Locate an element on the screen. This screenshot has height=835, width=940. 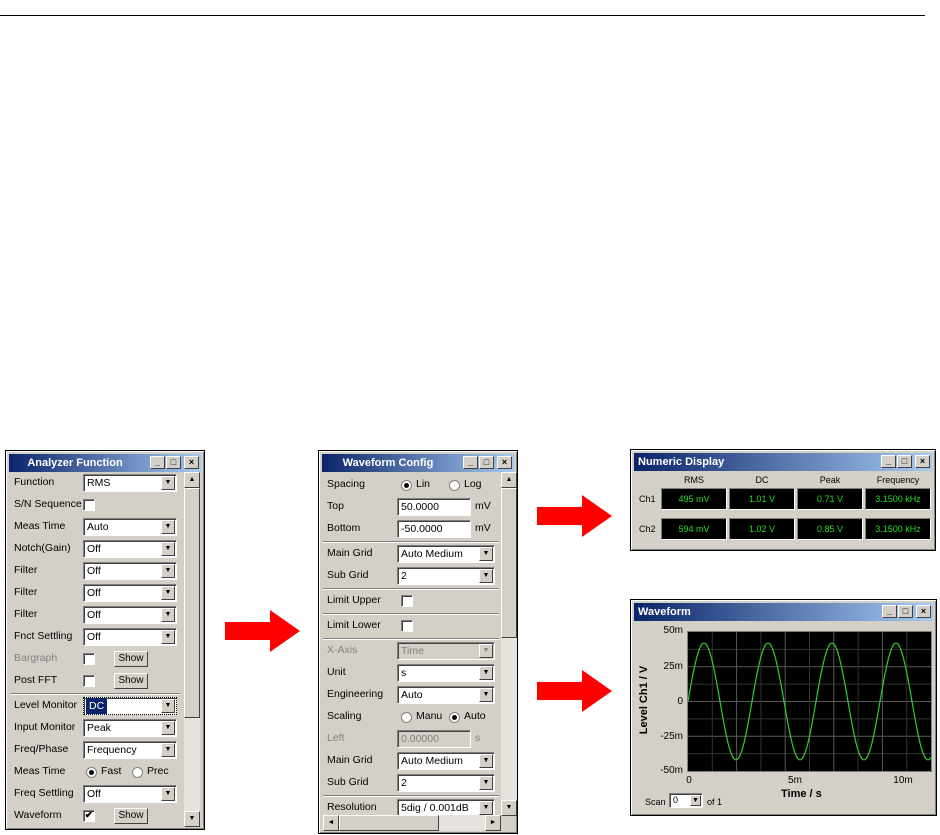
fnct-settling-select: Off ▼ is located at coordinates (130, 637).